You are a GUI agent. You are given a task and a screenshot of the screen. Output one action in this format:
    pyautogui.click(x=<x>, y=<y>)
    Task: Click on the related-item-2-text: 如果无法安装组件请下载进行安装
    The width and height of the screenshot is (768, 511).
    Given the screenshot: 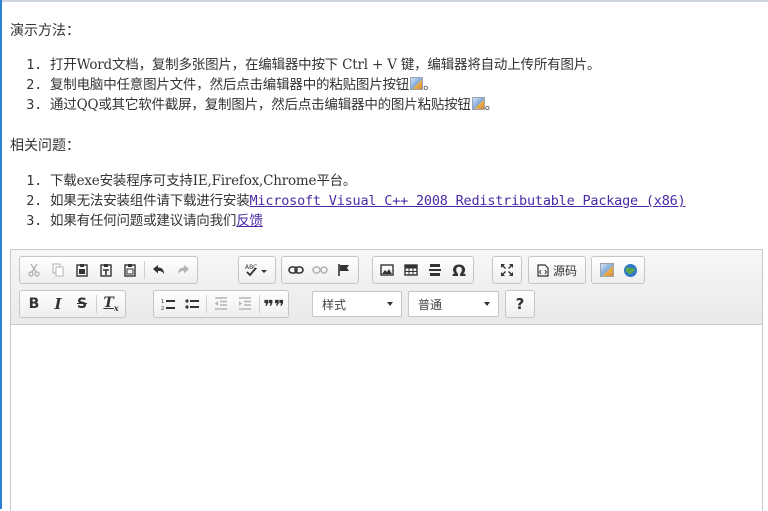 What is the action you would take?
    pyautogui.click(x=150, y=201)
    